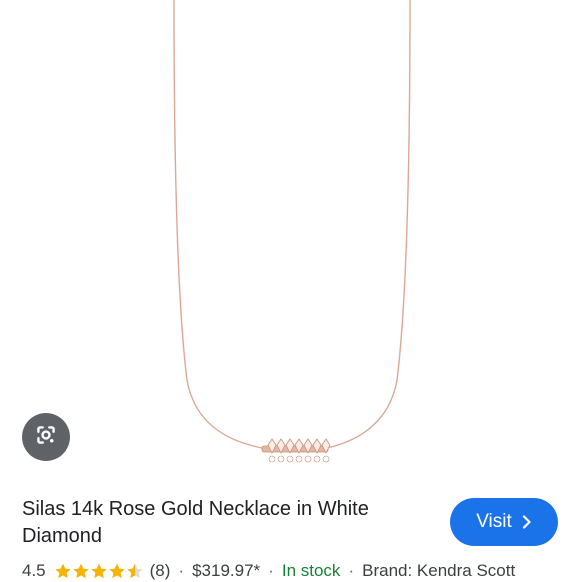 The image size is (580, 582). Describe the element at coordinates (527, 522) in the screenshot. I see `chevron-right-icon` at that location.